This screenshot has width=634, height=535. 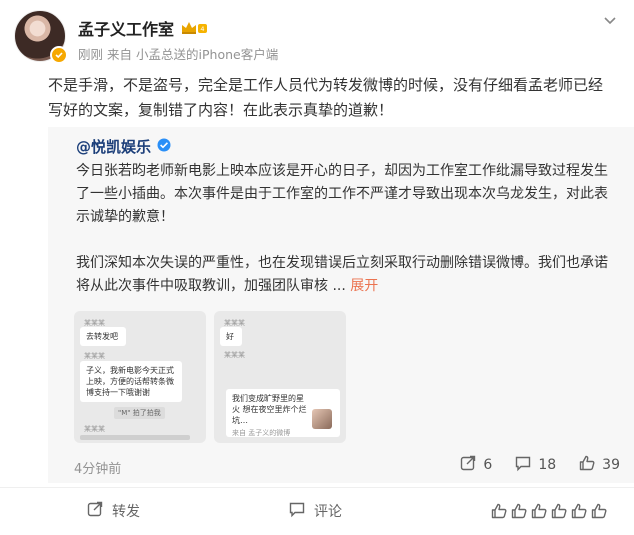 What do you see at coordinates (194, 28) in the screenshot?
I see `vip-crown-icon: 4` at bounding box center [194, 28].